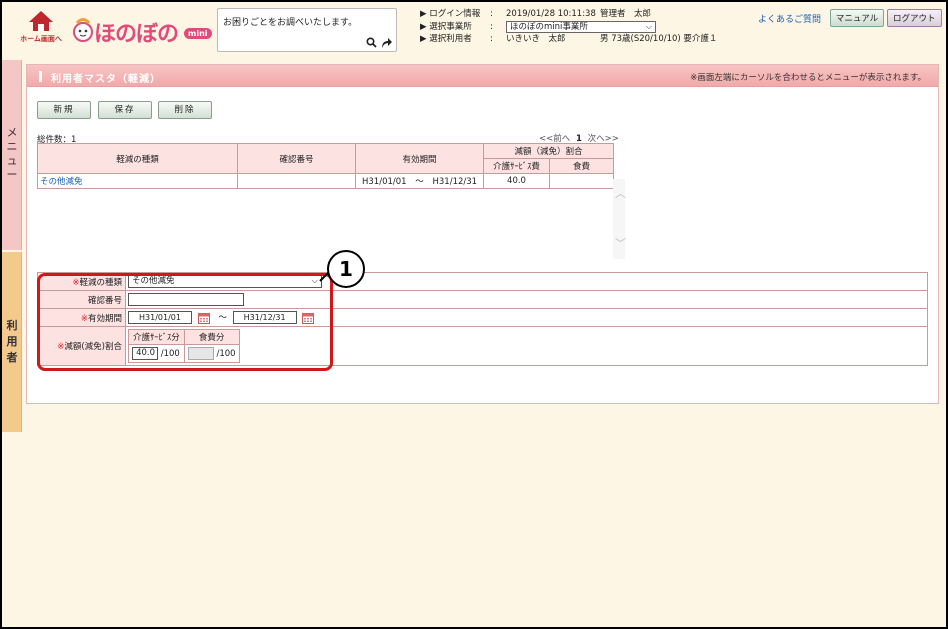  What do you see at coordinates (137, 181) in the screenshot?
I see `row-type-link: その他減免` at bounding box center [137, 181].